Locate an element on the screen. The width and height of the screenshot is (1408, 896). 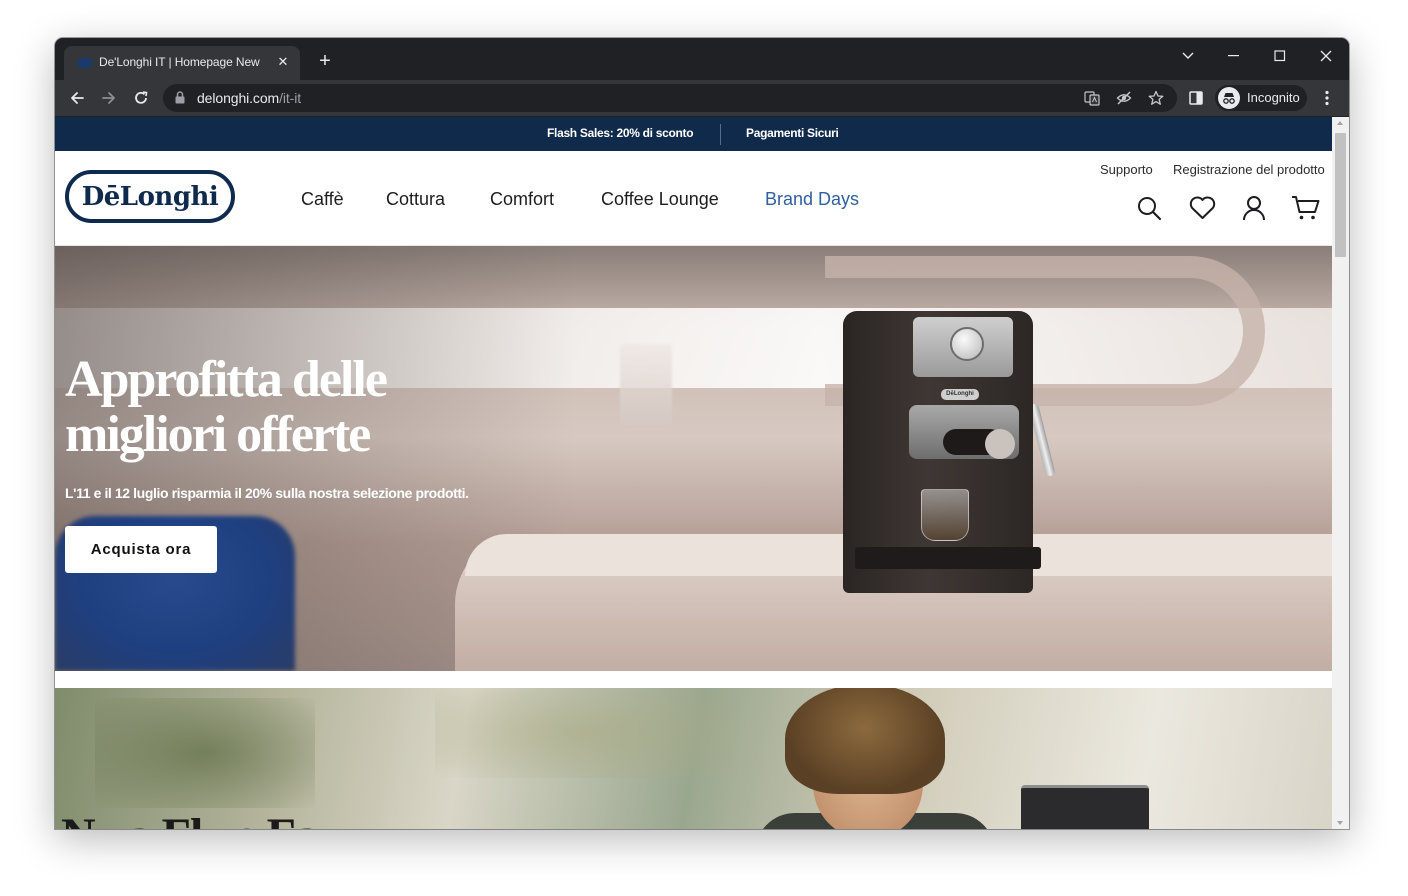
product-registration-link: Registrazione del prodotto is located at coordinates (1249, 169).